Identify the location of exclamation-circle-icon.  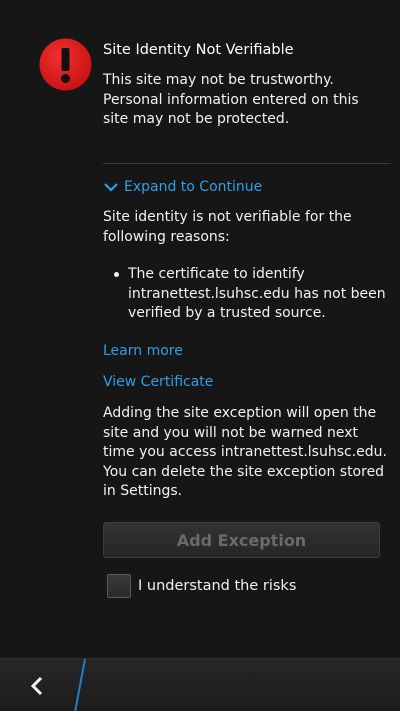
(65, 64).